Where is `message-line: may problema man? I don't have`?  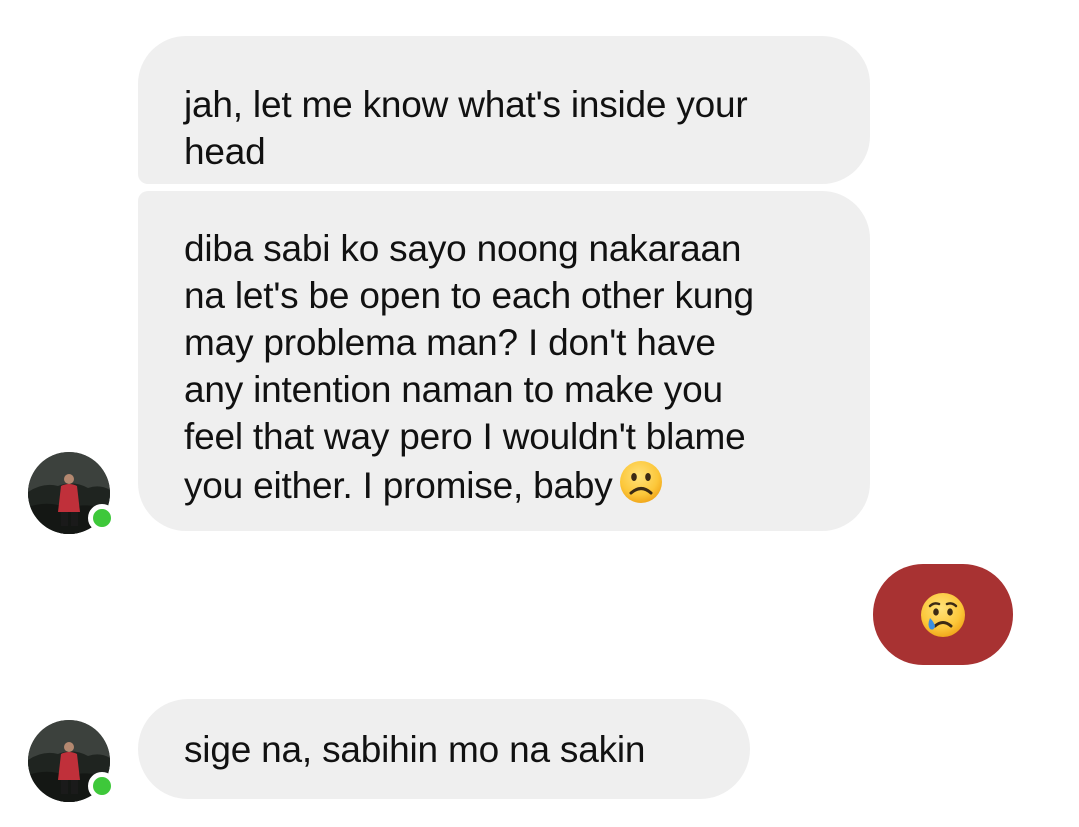 message-line: may problema man? I don't have is located at coordinates (450, 342).